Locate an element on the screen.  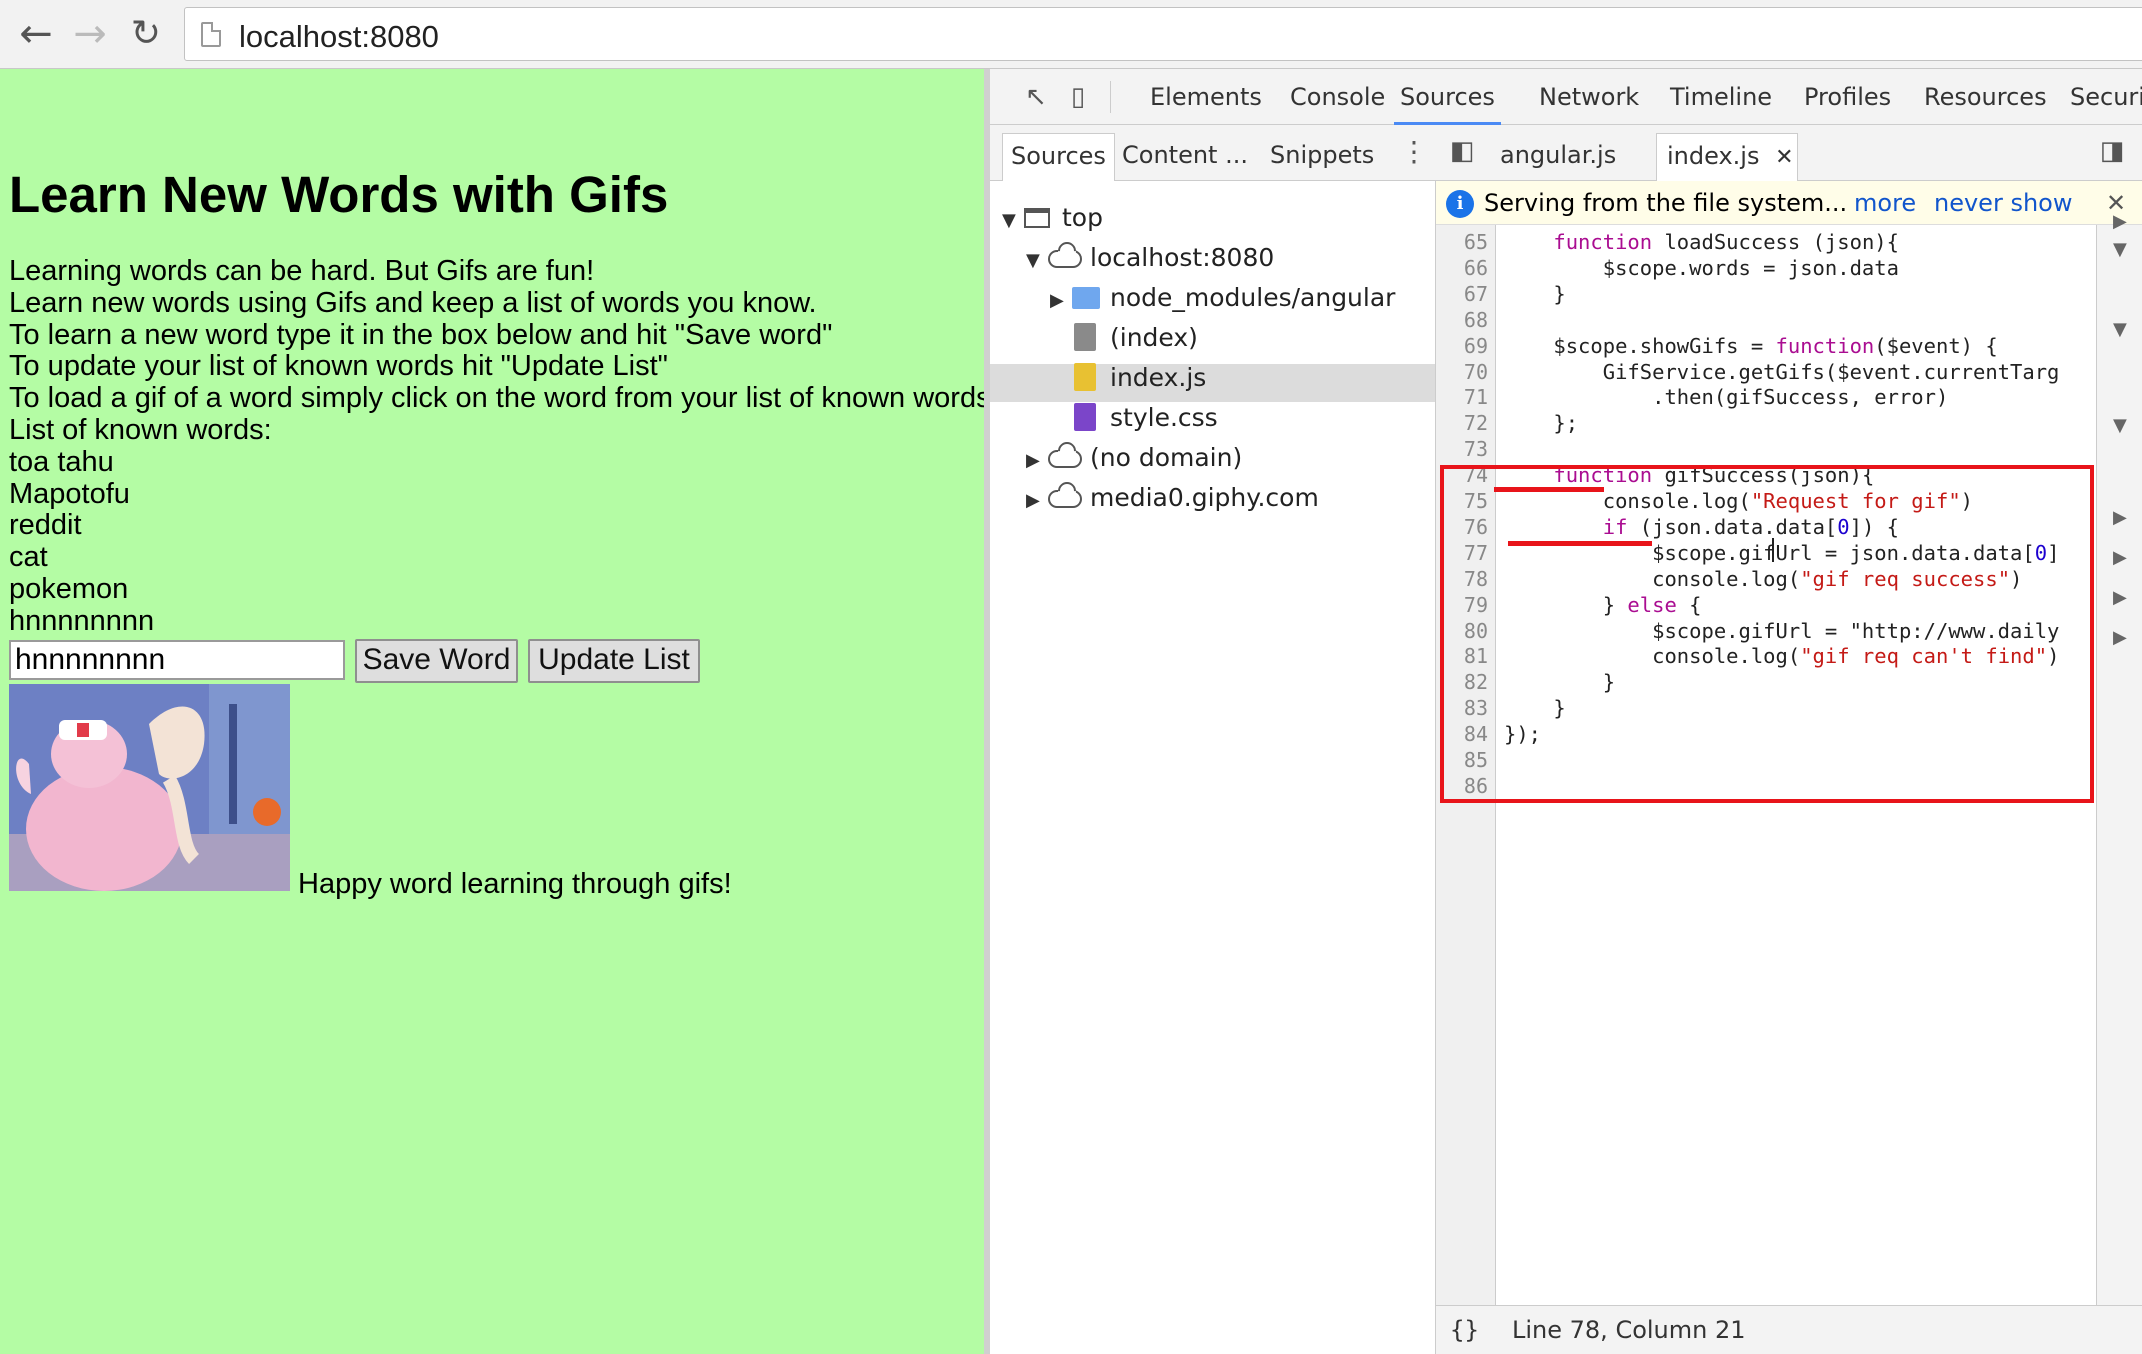
word-input is located at coordinates (177, 660).